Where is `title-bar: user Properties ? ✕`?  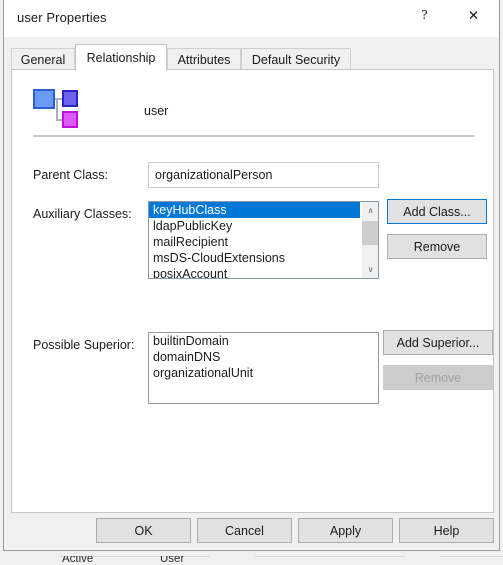 title-bar: user Properties ? ✕ is located at coordinates (251, 18).